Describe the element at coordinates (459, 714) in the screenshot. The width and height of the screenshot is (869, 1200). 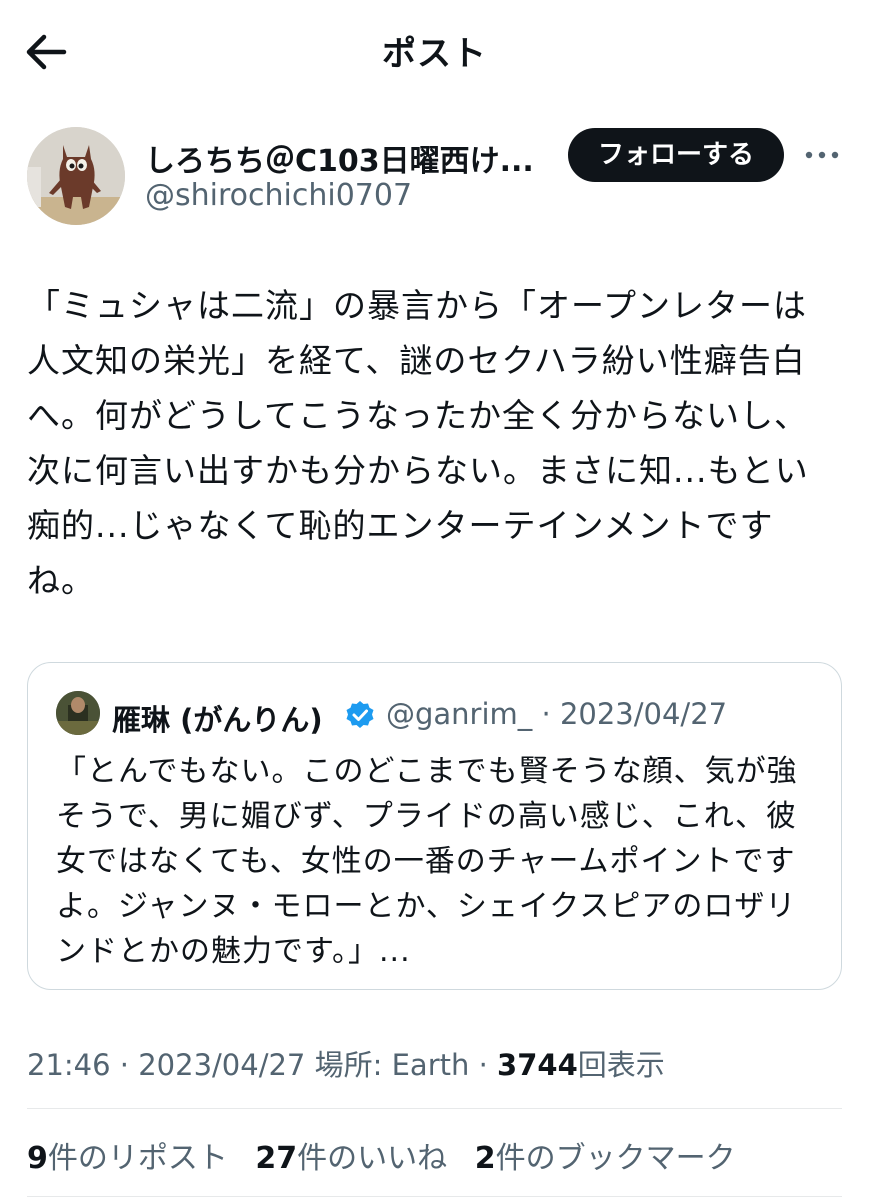
I see `quoted-author-handle: @ganrim_` at that location.